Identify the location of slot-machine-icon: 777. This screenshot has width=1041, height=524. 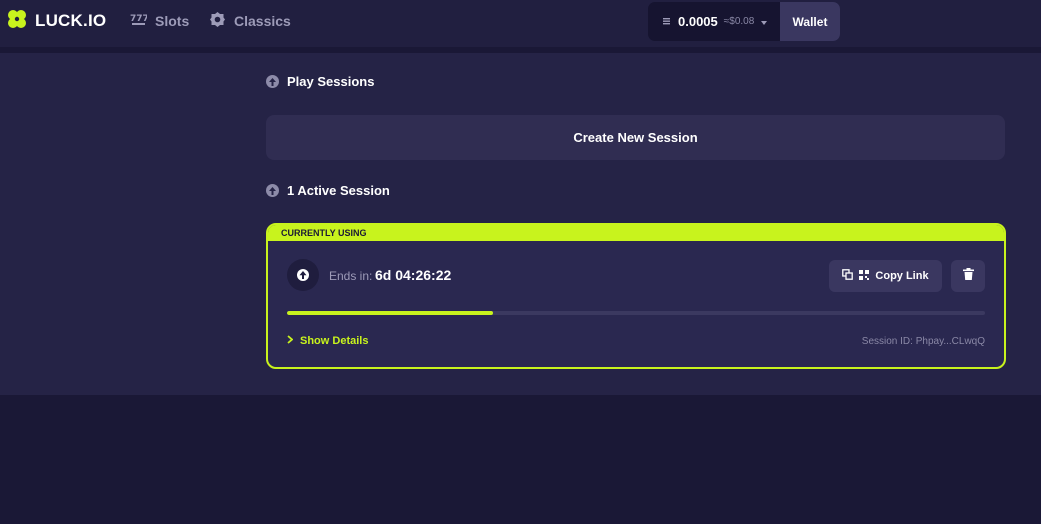
(139, 21).